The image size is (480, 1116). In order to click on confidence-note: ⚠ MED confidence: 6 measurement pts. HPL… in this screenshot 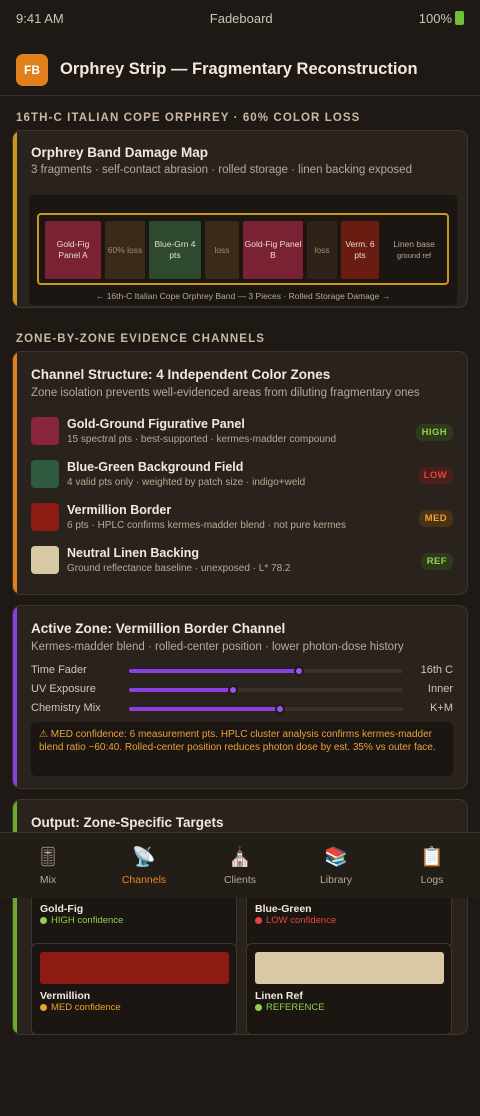, I will do `click(242, 749)`.